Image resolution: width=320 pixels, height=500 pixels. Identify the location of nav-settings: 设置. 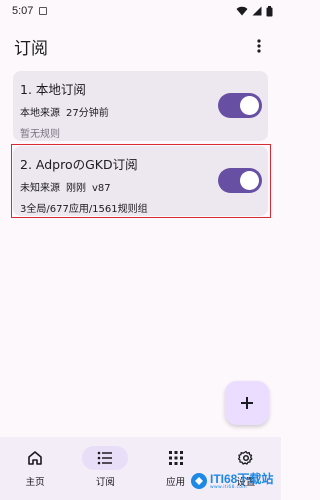
(246, 468).